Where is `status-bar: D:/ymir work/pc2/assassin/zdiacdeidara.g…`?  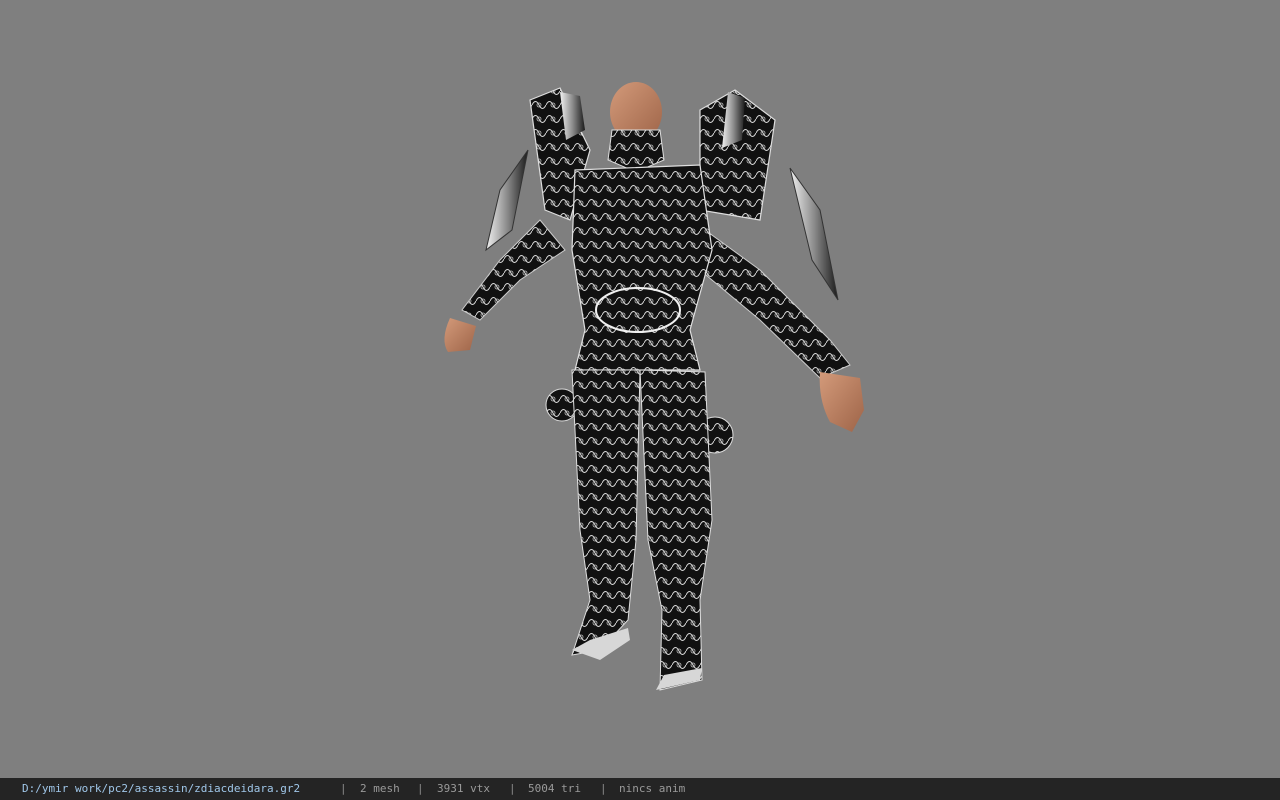
status-bar: D:/ymir work/pc2/assassin/zdiacdeidara.g… is located at coordinates (640, 789).